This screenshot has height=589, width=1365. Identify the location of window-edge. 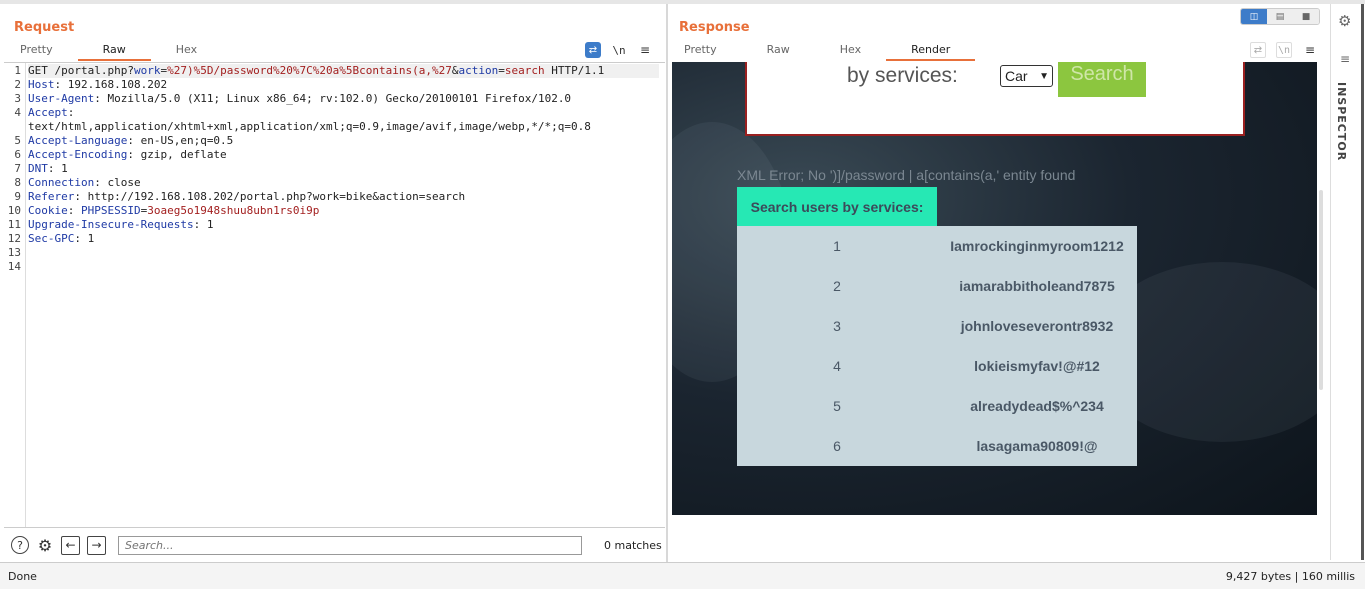
(1362, 282).